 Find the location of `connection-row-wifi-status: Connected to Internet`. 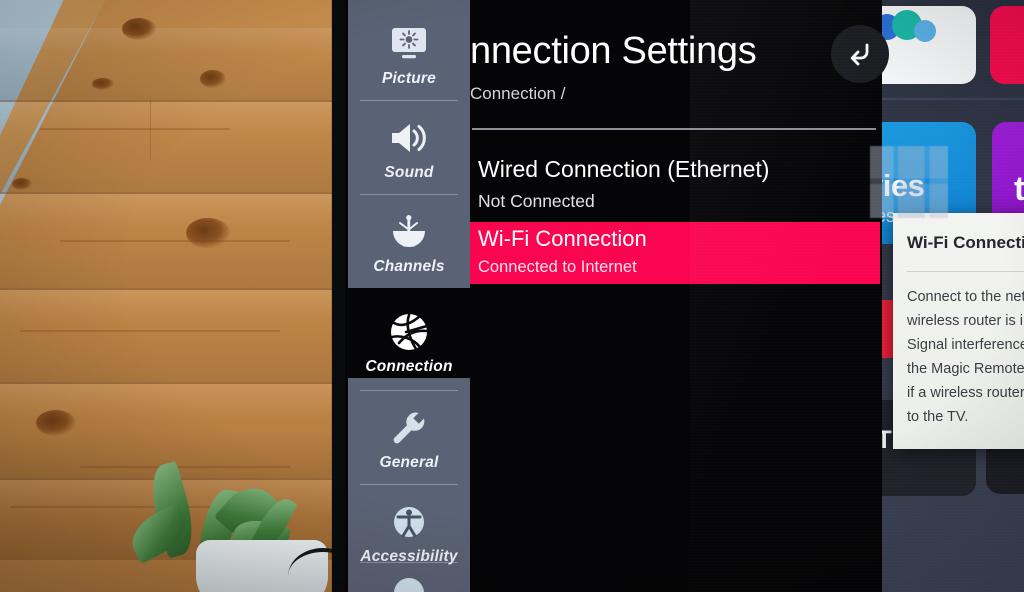

connection-row-wifi-status: Connected to Internet is located at coordinates (557, 267).